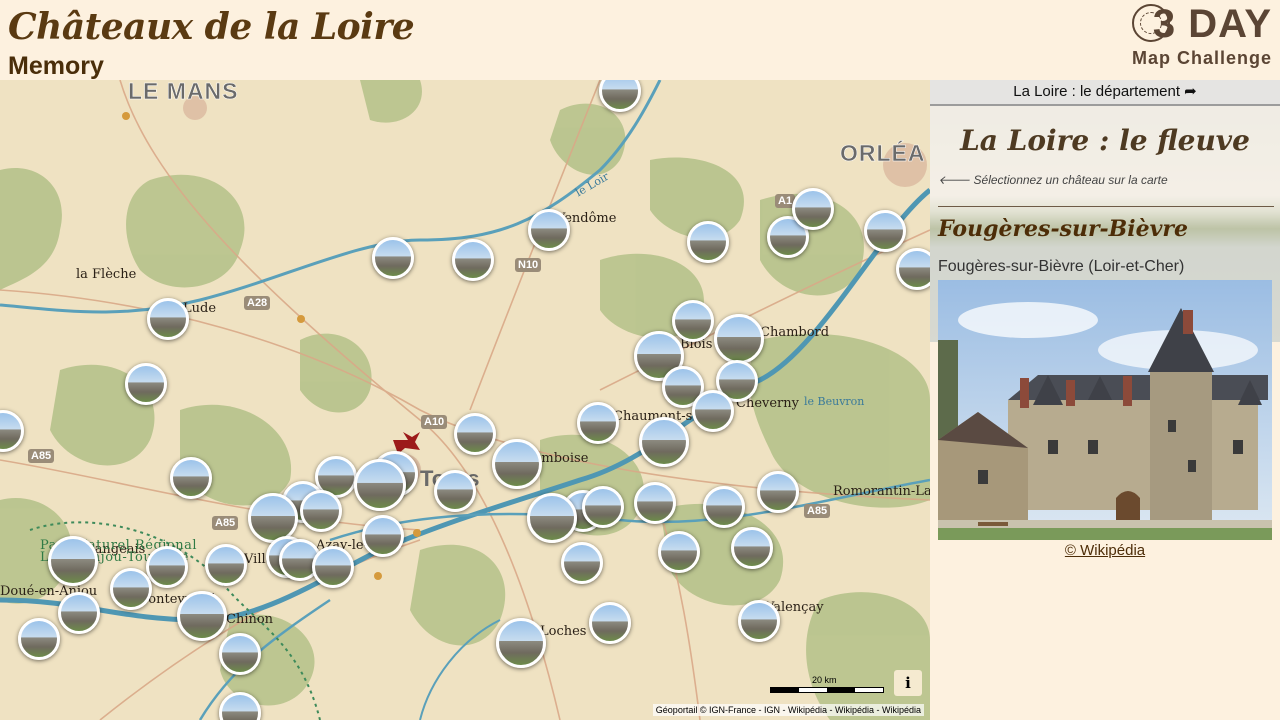  Describe the element at coordinates (834, 401) in the screenshot. I see `river-label: le Beuvron` at that location.